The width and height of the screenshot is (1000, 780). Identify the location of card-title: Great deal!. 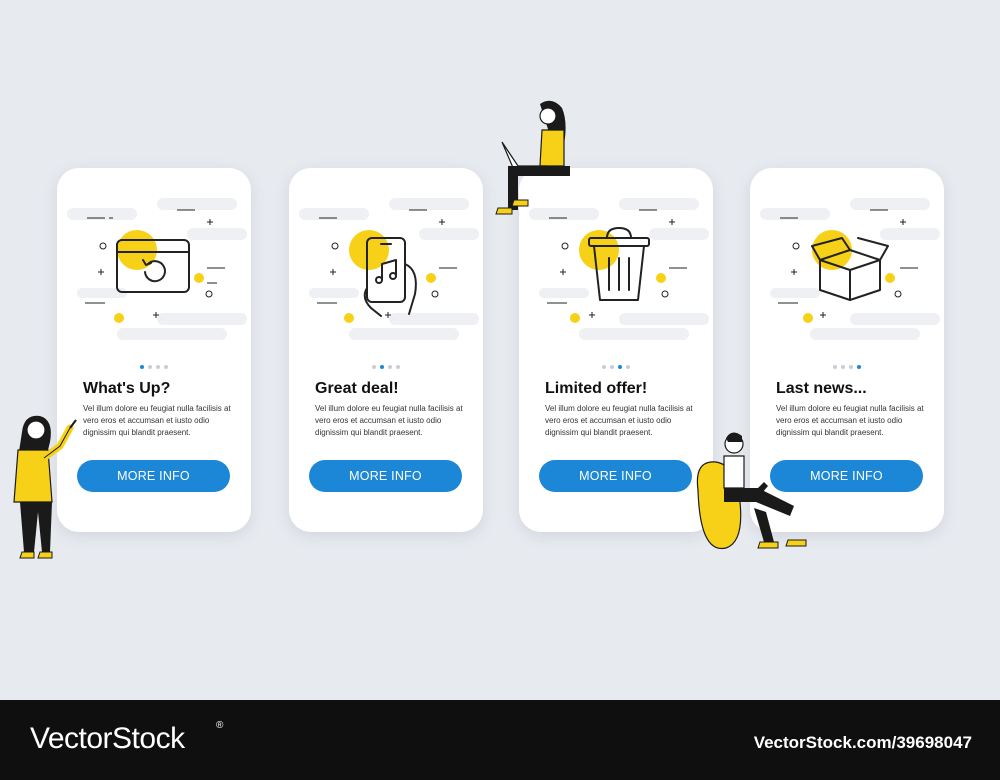
(357, 388).